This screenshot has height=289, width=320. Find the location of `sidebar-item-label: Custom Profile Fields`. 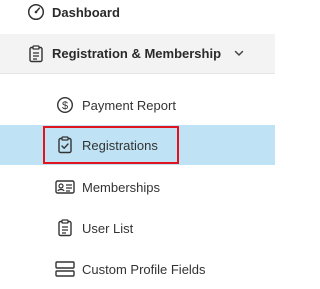

sidebar-item-label: Custom Profile Fields is located at coordinates (144, 269).